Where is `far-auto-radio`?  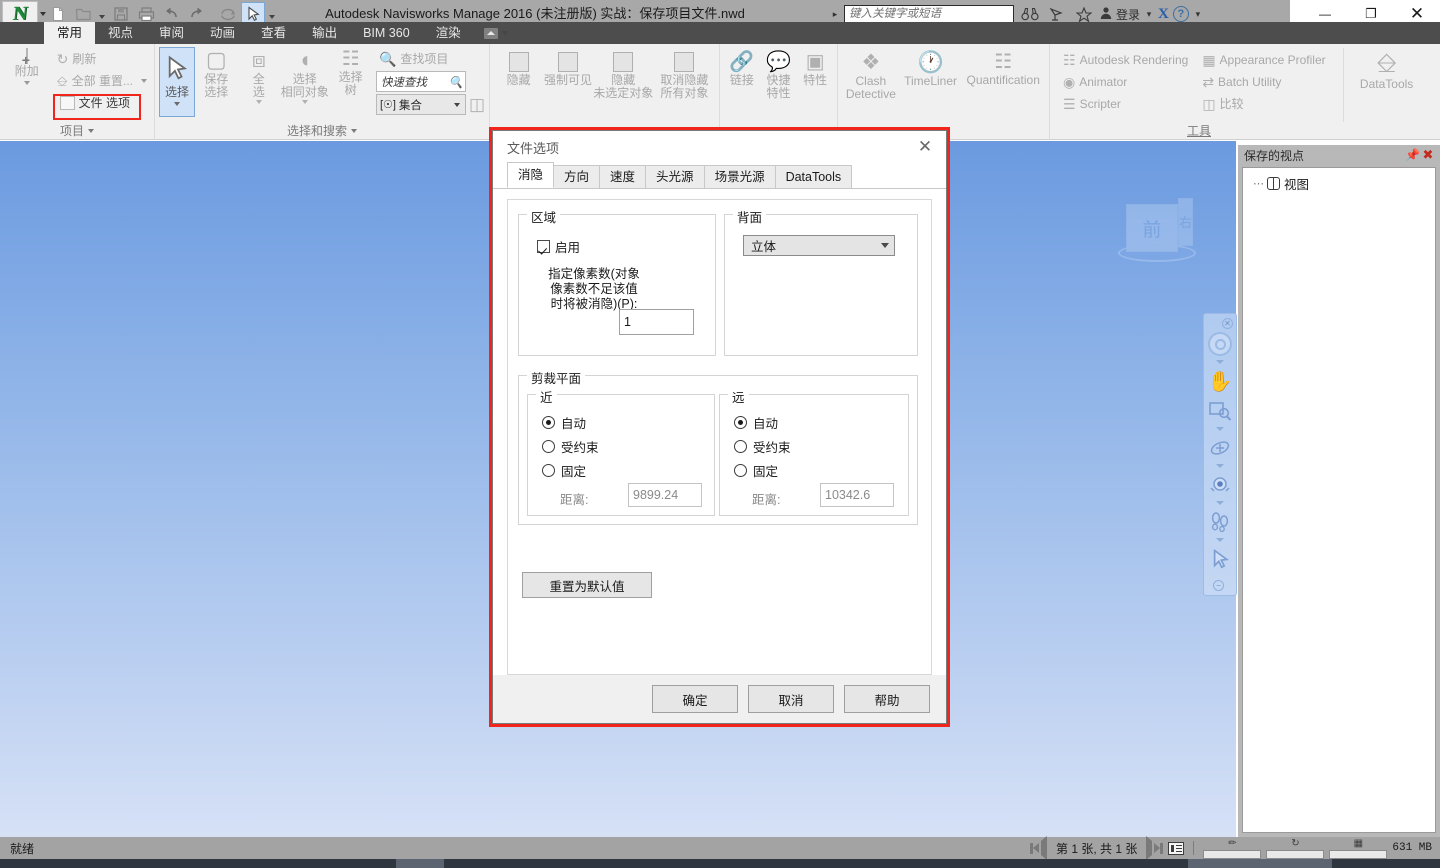 far-auto-radio is located at coordinates (740, 422).